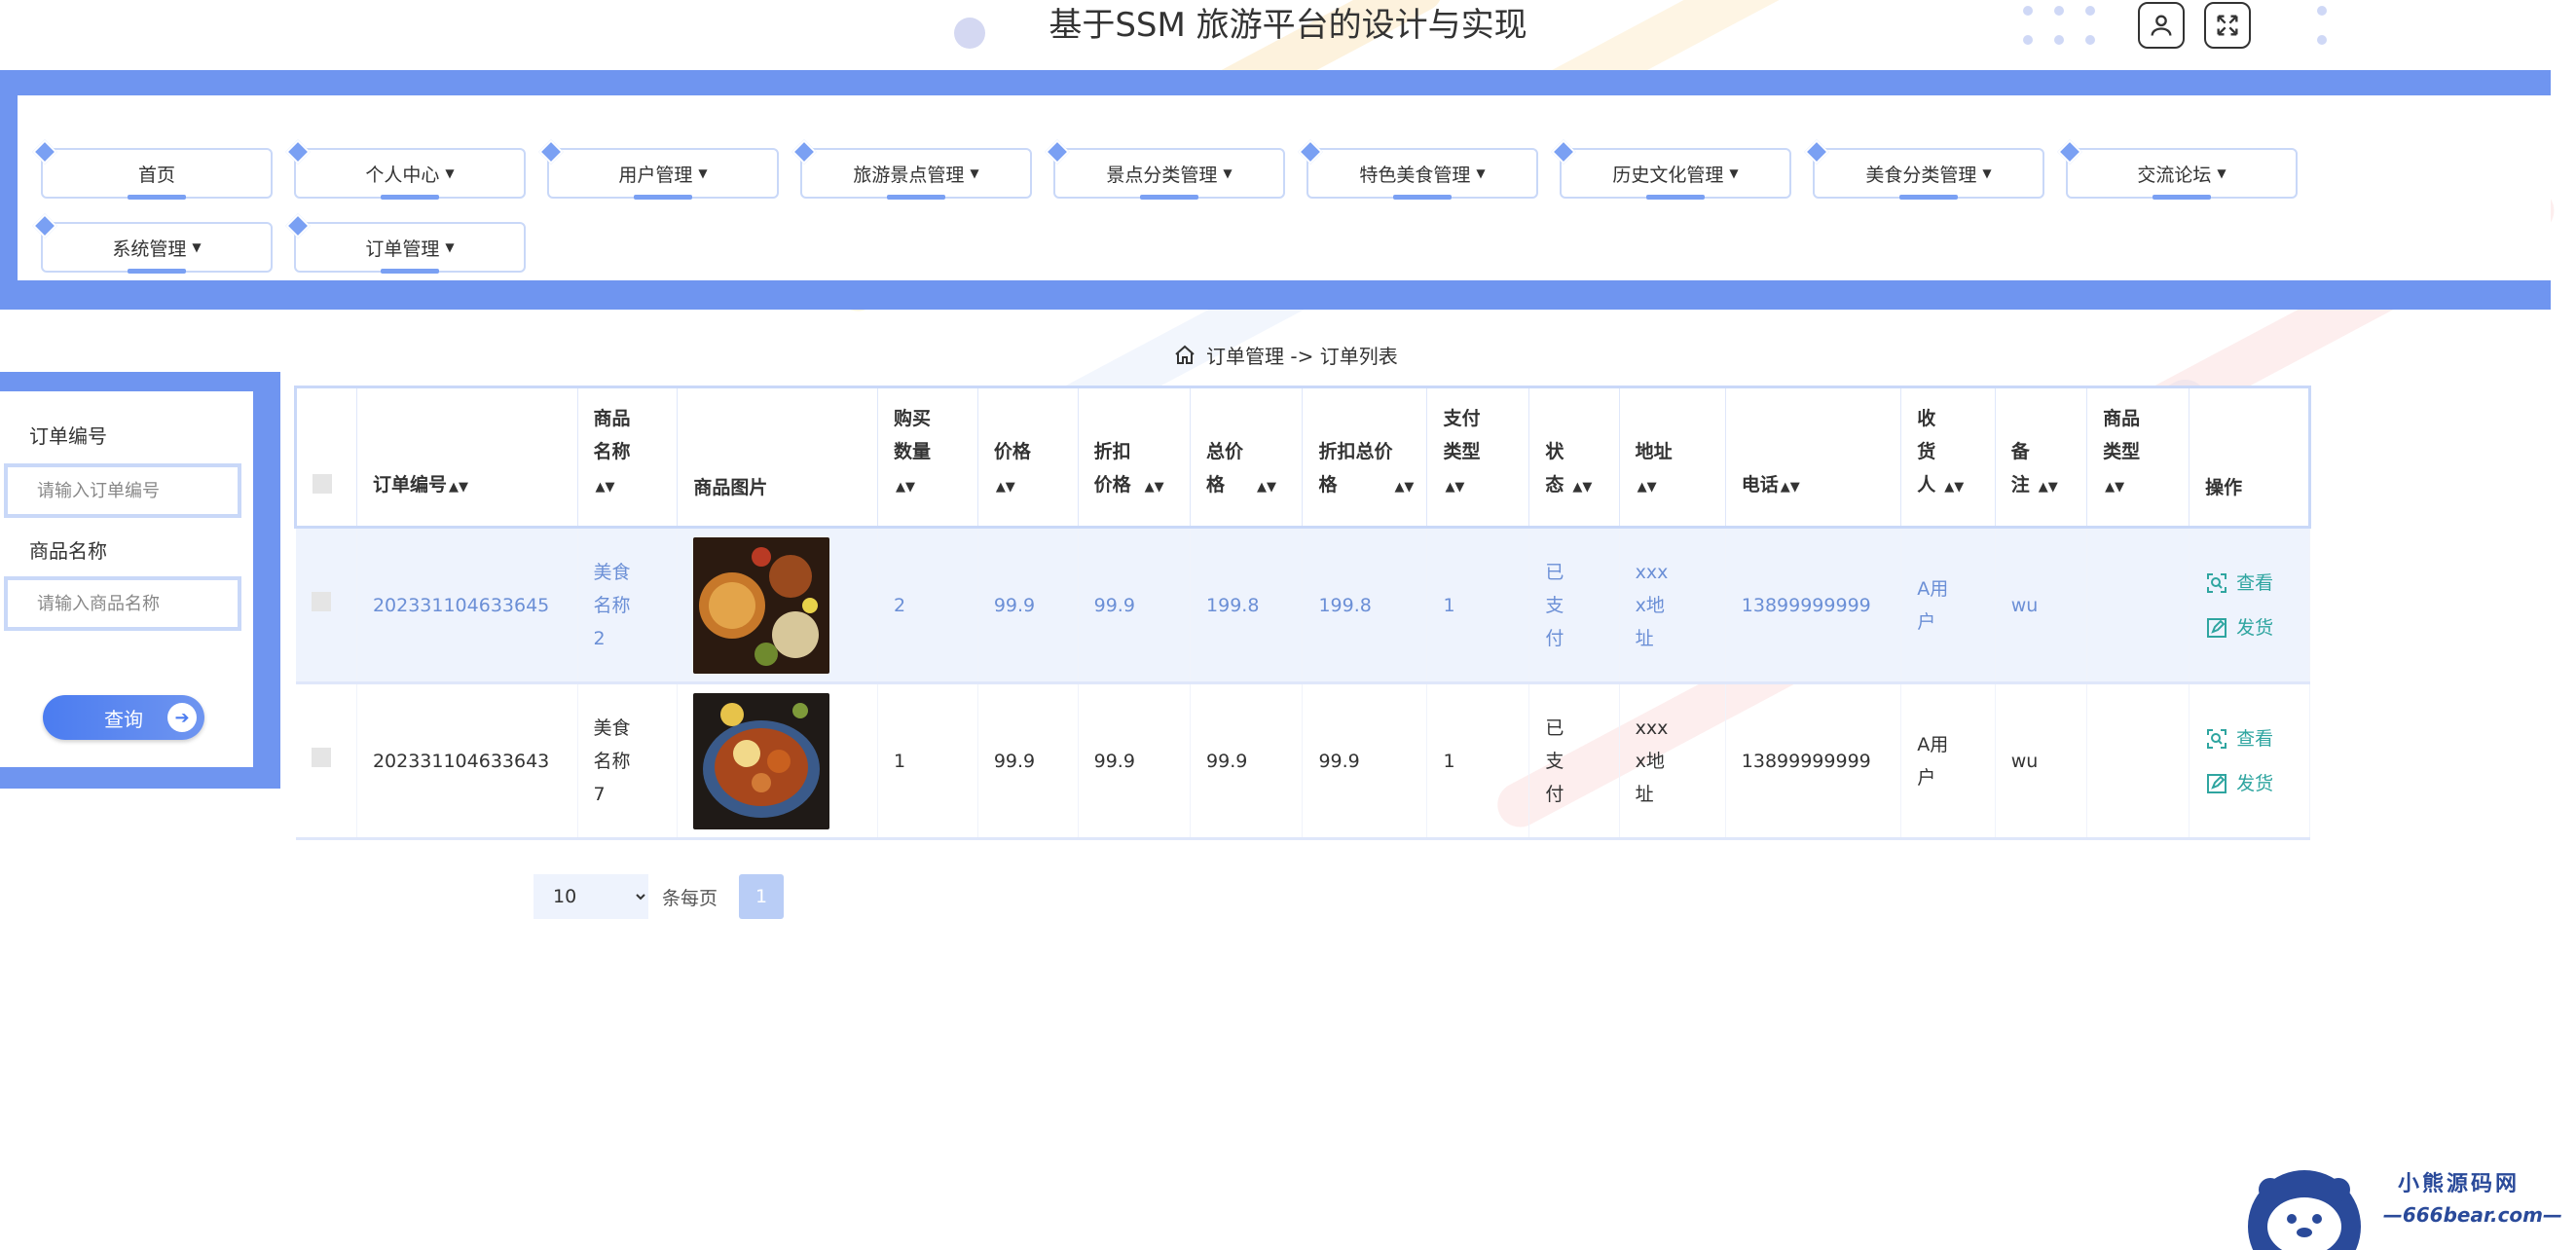 This screenshot has height=1250, width=2576. What do you see at coordinates (2161, 25) in the screenshot?
I see `user-icon` at bounding box center [2161, 25].